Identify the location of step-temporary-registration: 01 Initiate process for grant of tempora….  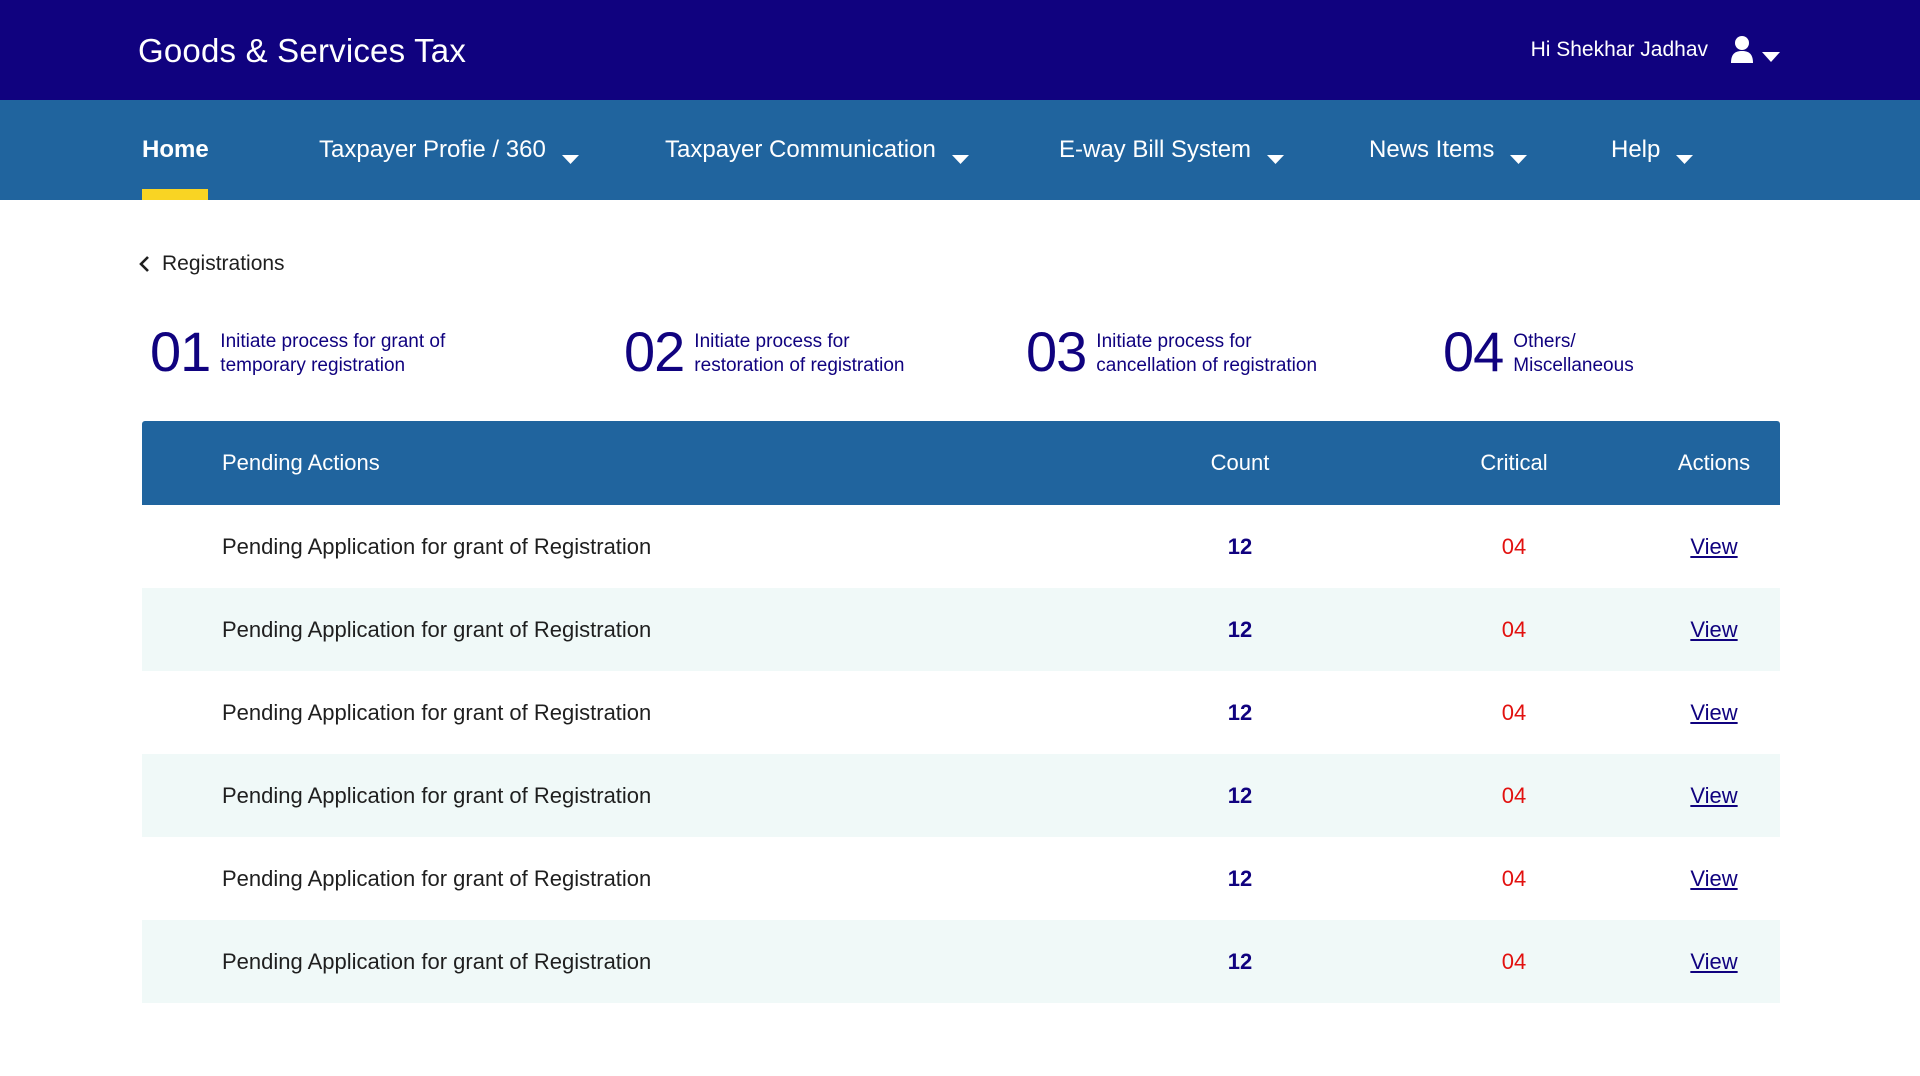
(325, 352).